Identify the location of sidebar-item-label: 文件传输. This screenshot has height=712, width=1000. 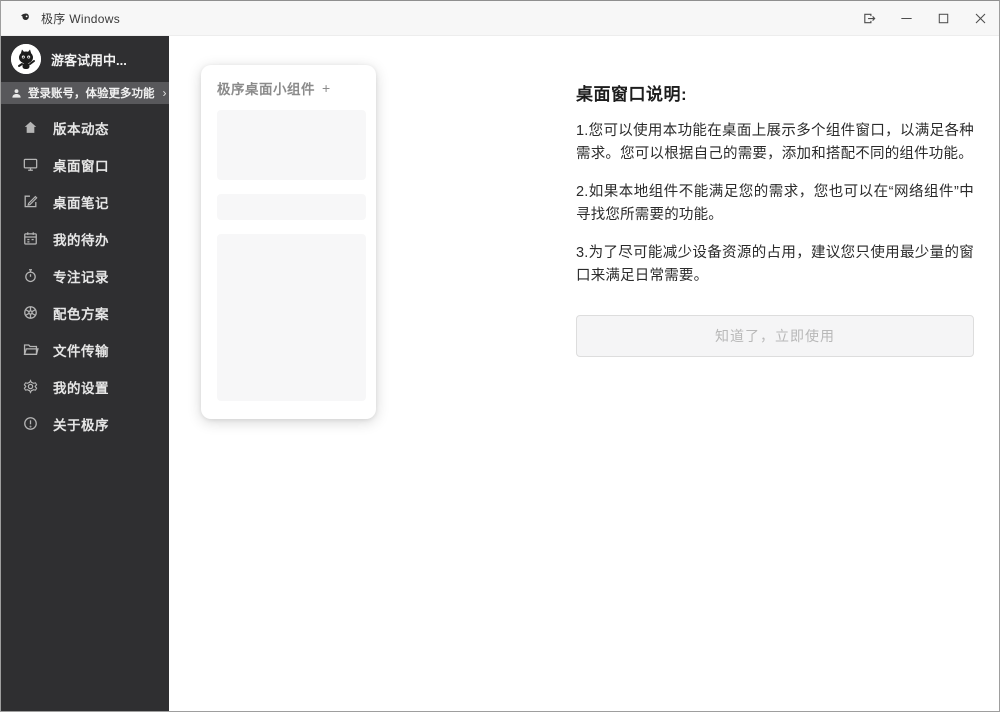
(81, 351).